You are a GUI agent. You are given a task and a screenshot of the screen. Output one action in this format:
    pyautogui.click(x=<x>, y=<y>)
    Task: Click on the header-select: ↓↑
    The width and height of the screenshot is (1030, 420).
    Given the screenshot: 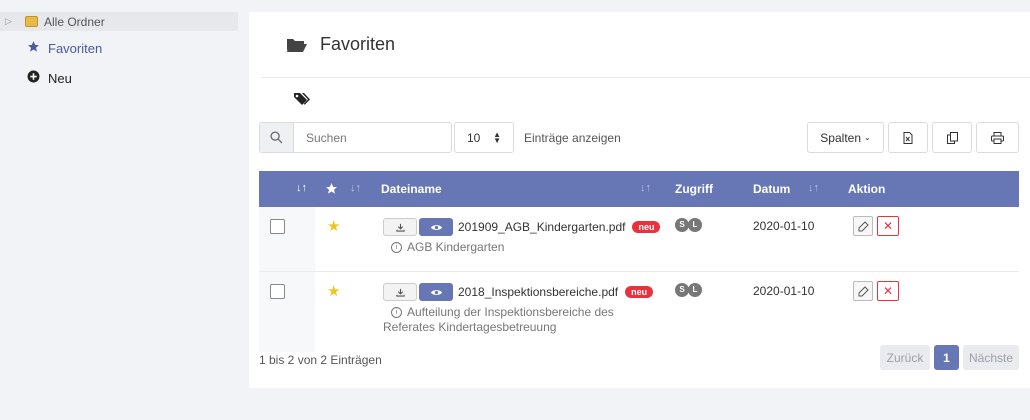 What is the action you would take?
    pyautogui.click(x=287, y=189)
    